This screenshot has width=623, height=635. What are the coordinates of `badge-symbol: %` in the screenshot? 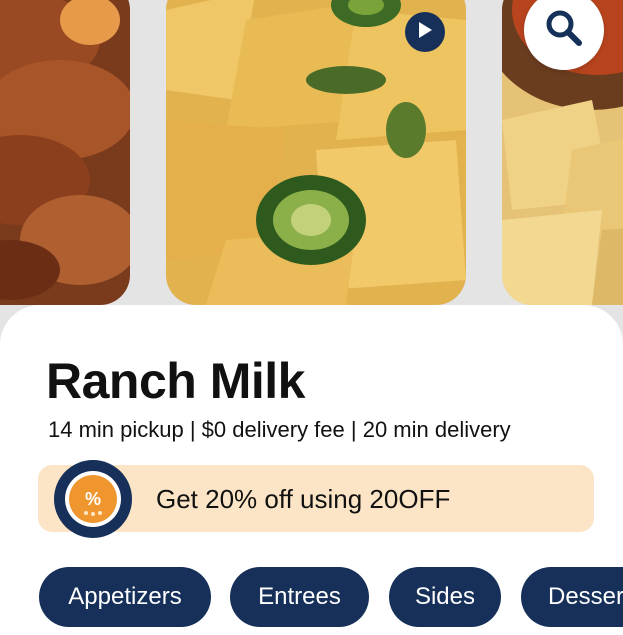 It's located at (93, 499).